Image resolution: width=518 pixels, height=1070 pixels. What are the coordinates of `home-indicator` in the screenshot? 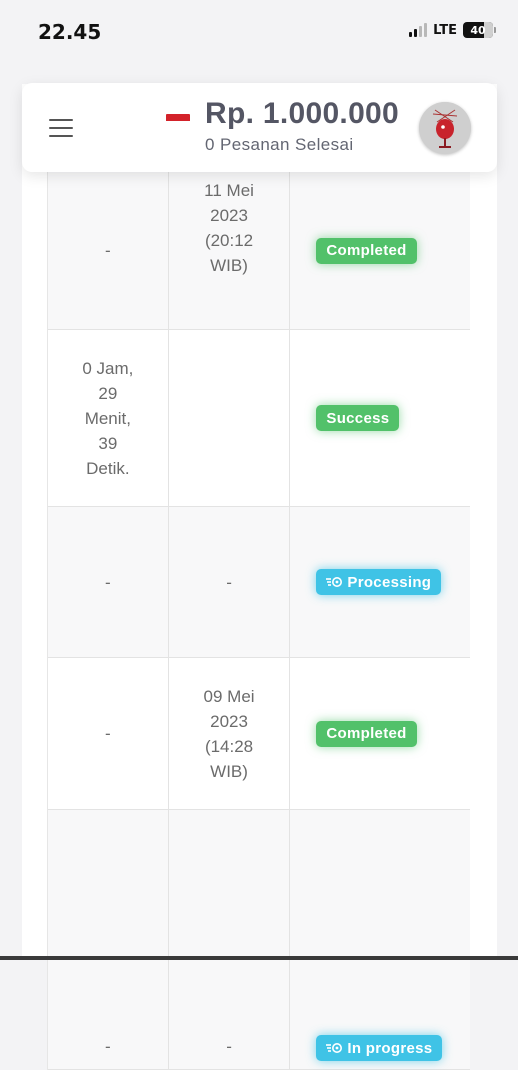 It's located at (259, 958).